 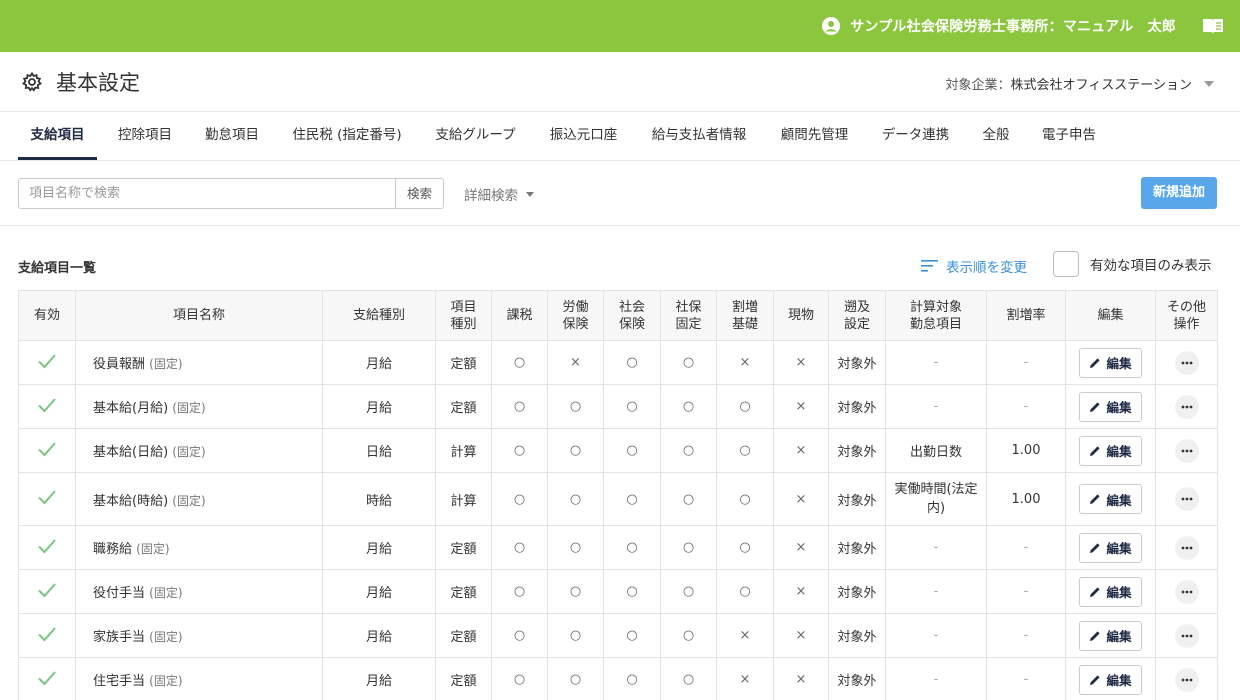 What do you see at coordinates (47, 499) in the screenshot?
I see `cell-valid` at bounding box center [47, 499].